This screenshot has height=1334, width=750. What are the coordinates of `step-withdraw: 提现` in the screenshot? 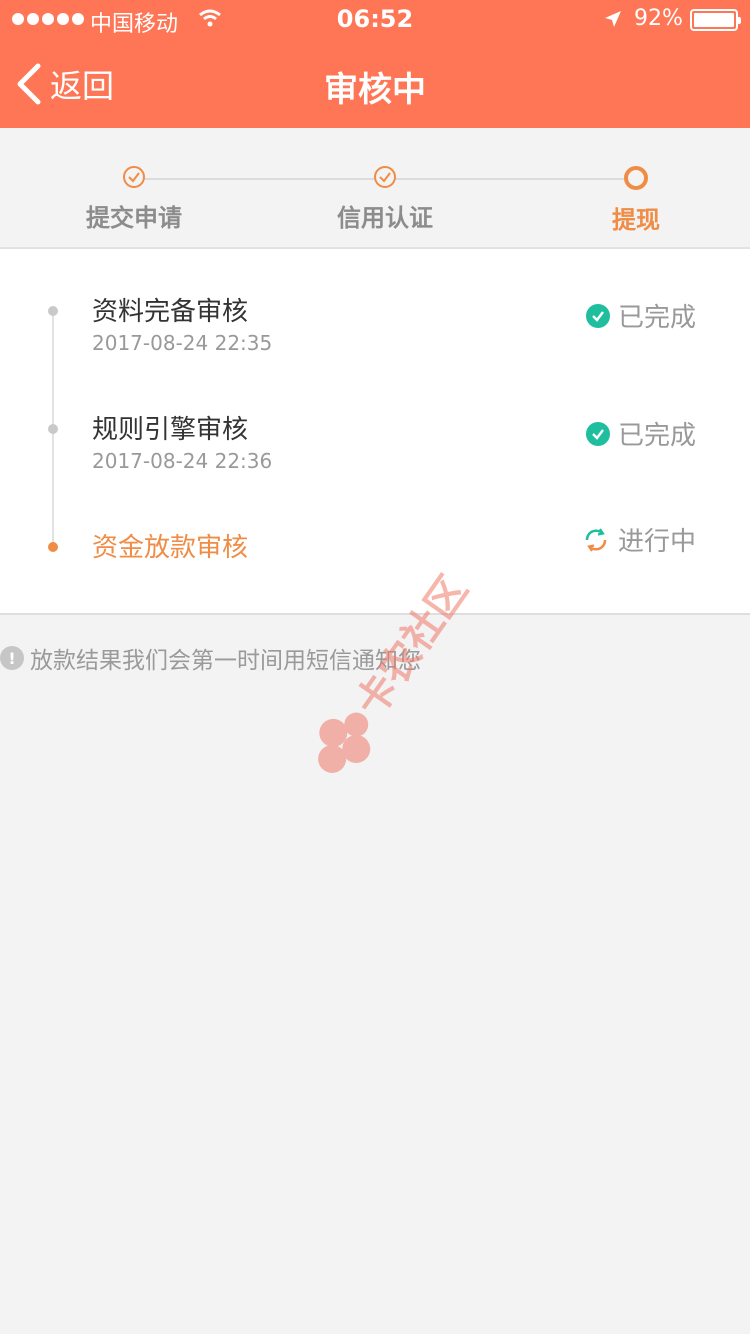 It's located at (636, 200).